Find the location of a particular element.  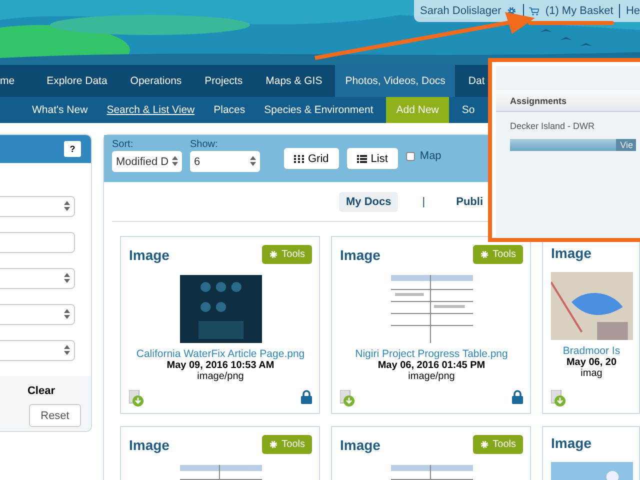

filter-input is located at coordinates (37, 242).